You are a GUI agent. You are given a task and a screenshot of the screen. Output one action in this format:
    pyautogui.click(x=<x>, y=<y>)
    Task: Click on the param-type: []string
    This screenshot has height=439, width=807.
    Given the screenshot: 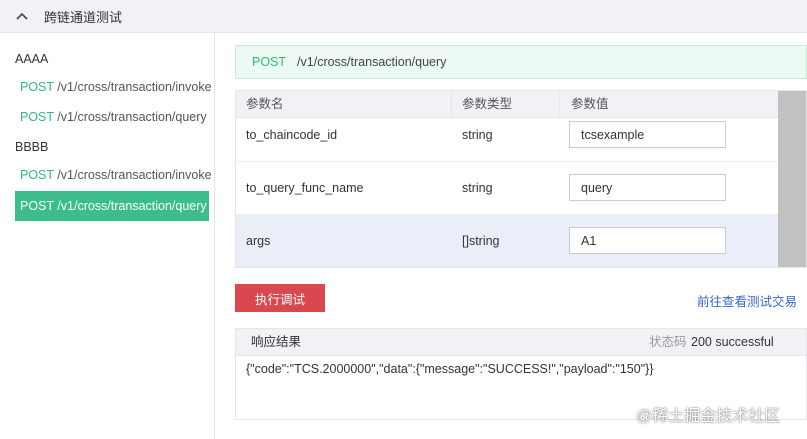 What is the action you would take?
    pyautogui.click(x=481, y=241)
    